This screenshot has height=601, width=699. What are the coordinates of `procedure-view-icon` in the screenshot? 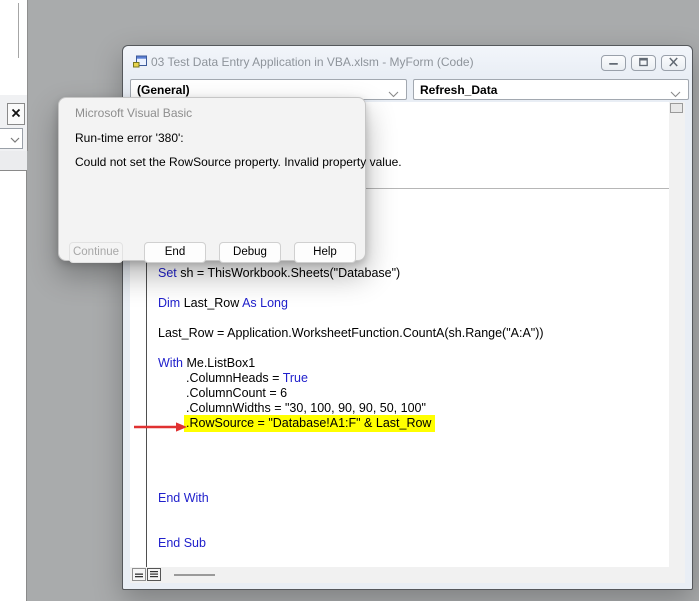 It's located at (139, 575).